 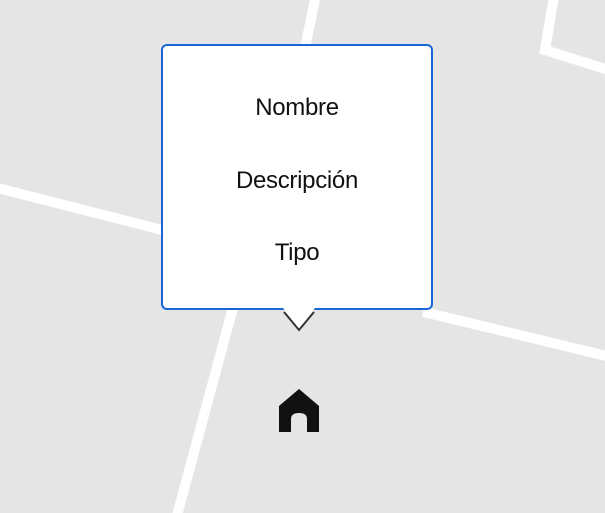 I want to click on home-icon, so click(x=299, y=410).